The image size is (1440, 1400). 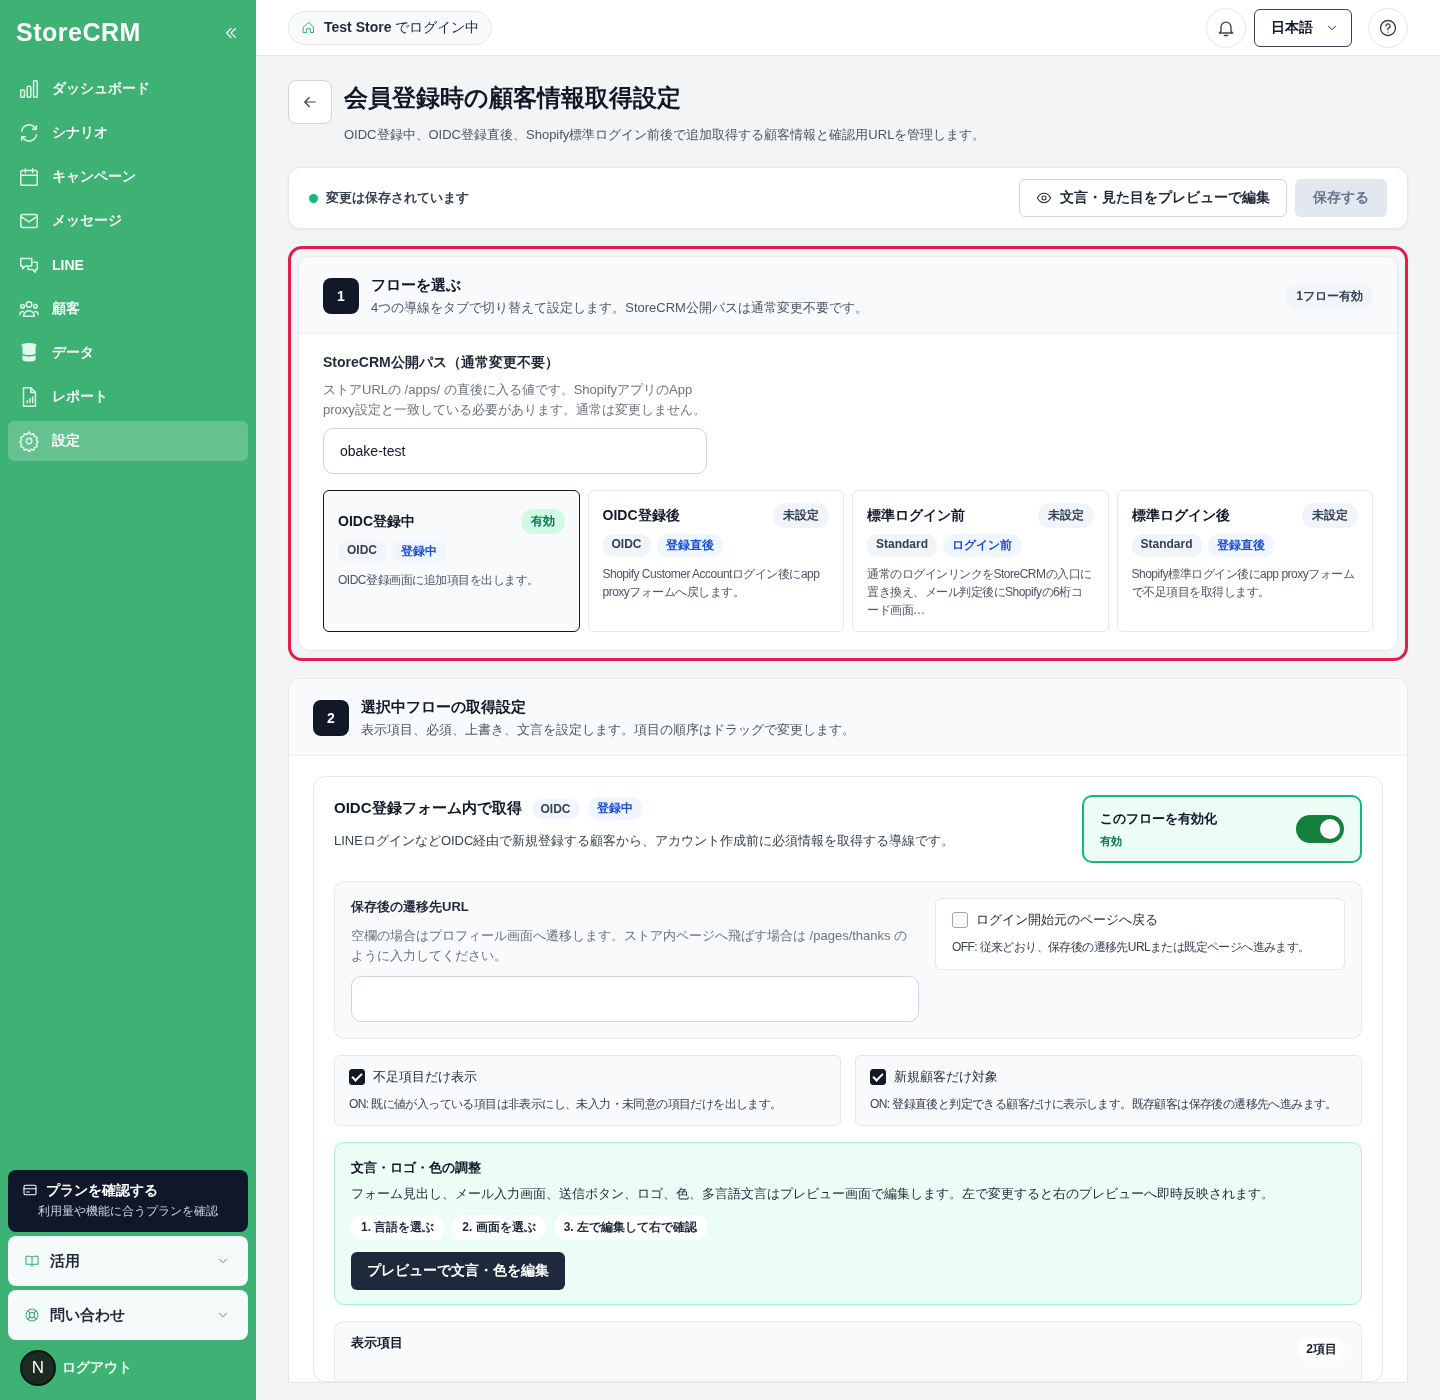 I want to click on checkbox-label: 新規顧客だけ対象, so click(x=946, y=1077).